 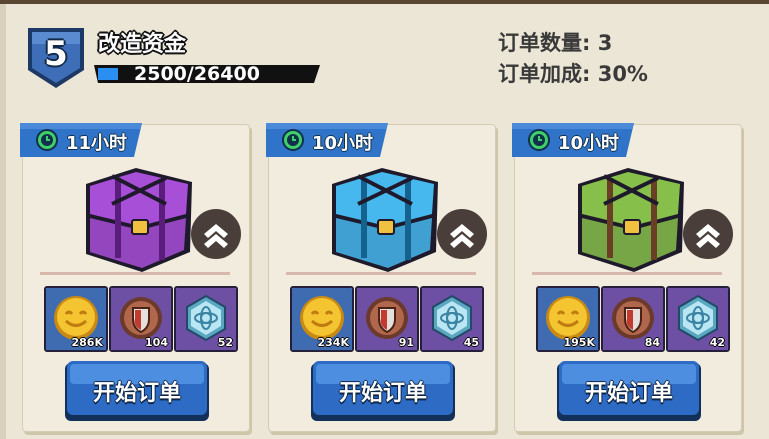 I want to click on timer-tab: 11小时, so click(x=81, y=140).